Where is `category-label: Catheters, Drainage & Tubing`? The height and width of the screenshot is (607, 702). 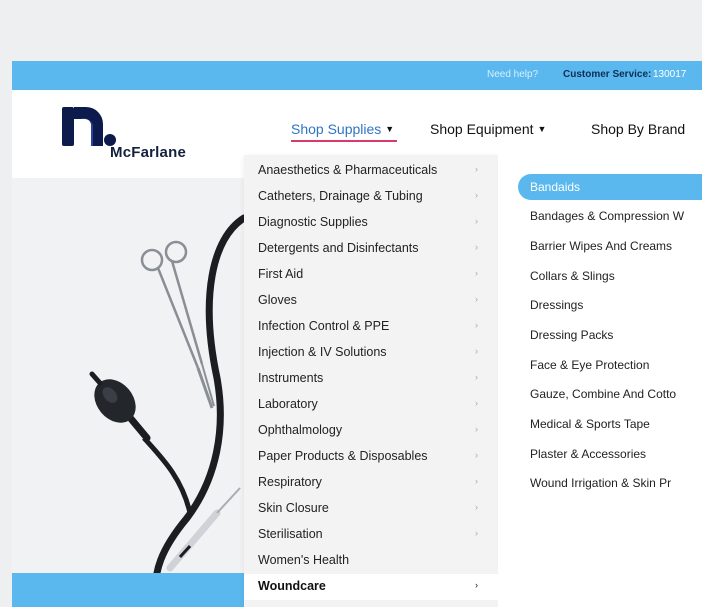
category-label: Catheters, Drainage & Tubing is located at coordinates (340, 196).